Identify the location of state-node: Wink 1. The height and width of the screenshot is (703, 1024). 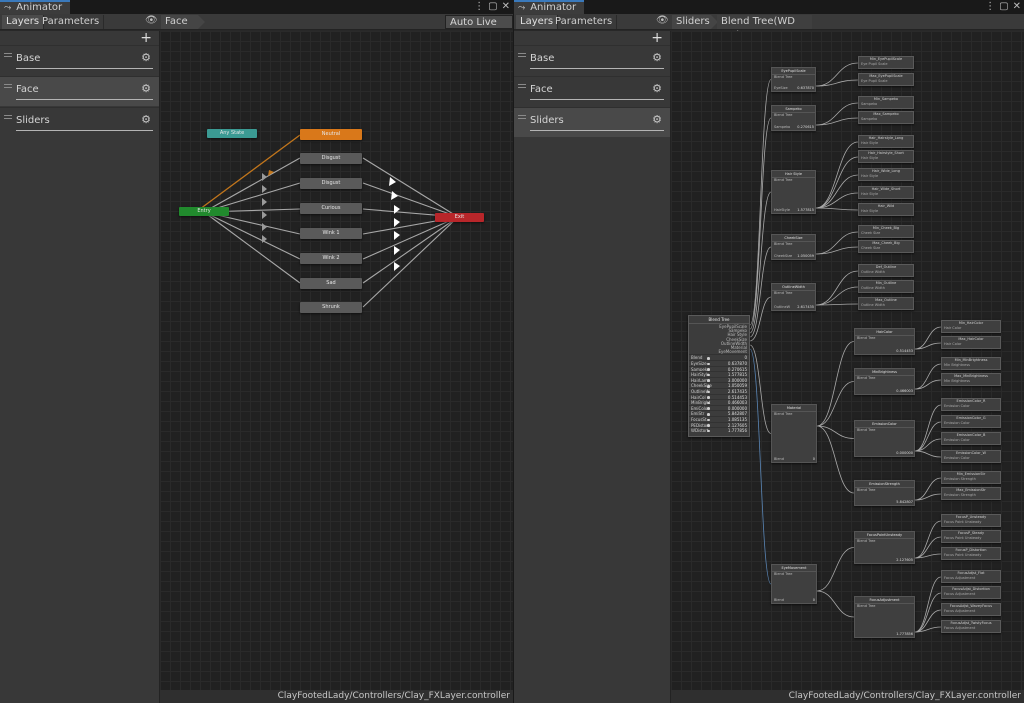
(331, 233).